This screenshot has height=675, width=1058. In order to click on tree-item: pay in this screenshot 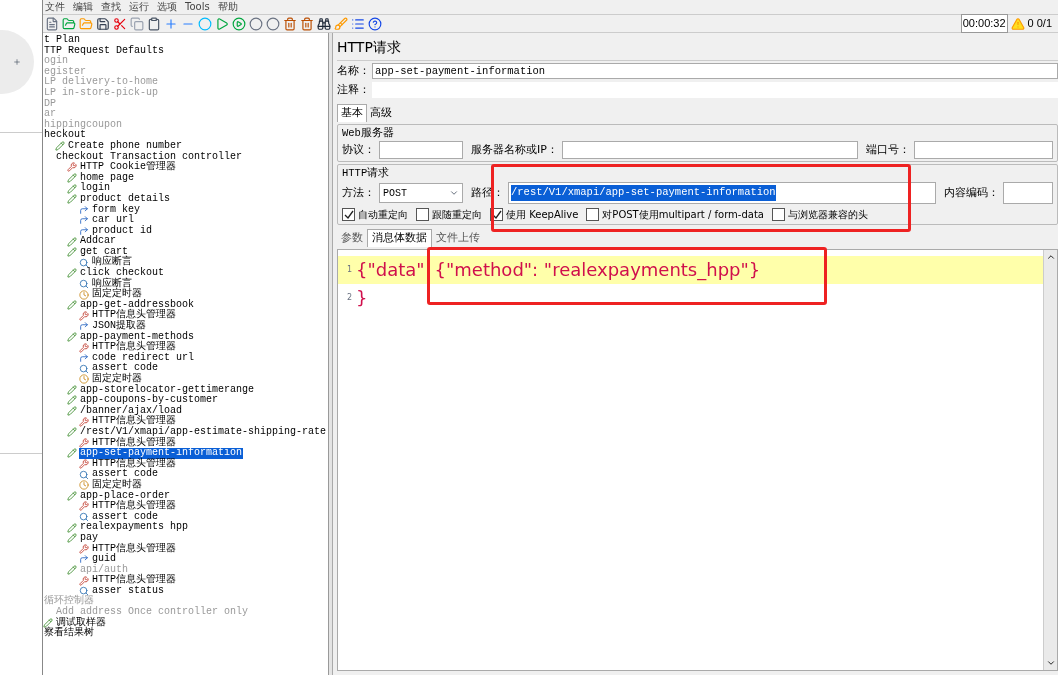, I will do `click(89, 538)`.